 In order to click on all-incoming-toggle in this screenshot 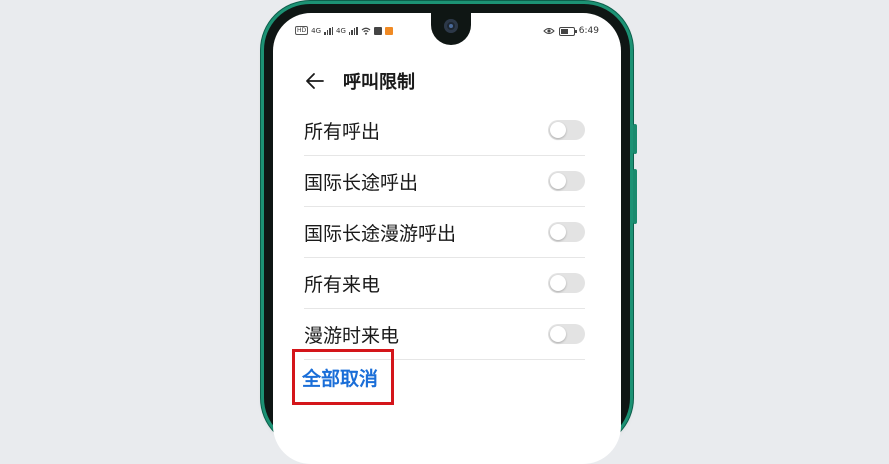, I will do `click(566, 283)`.